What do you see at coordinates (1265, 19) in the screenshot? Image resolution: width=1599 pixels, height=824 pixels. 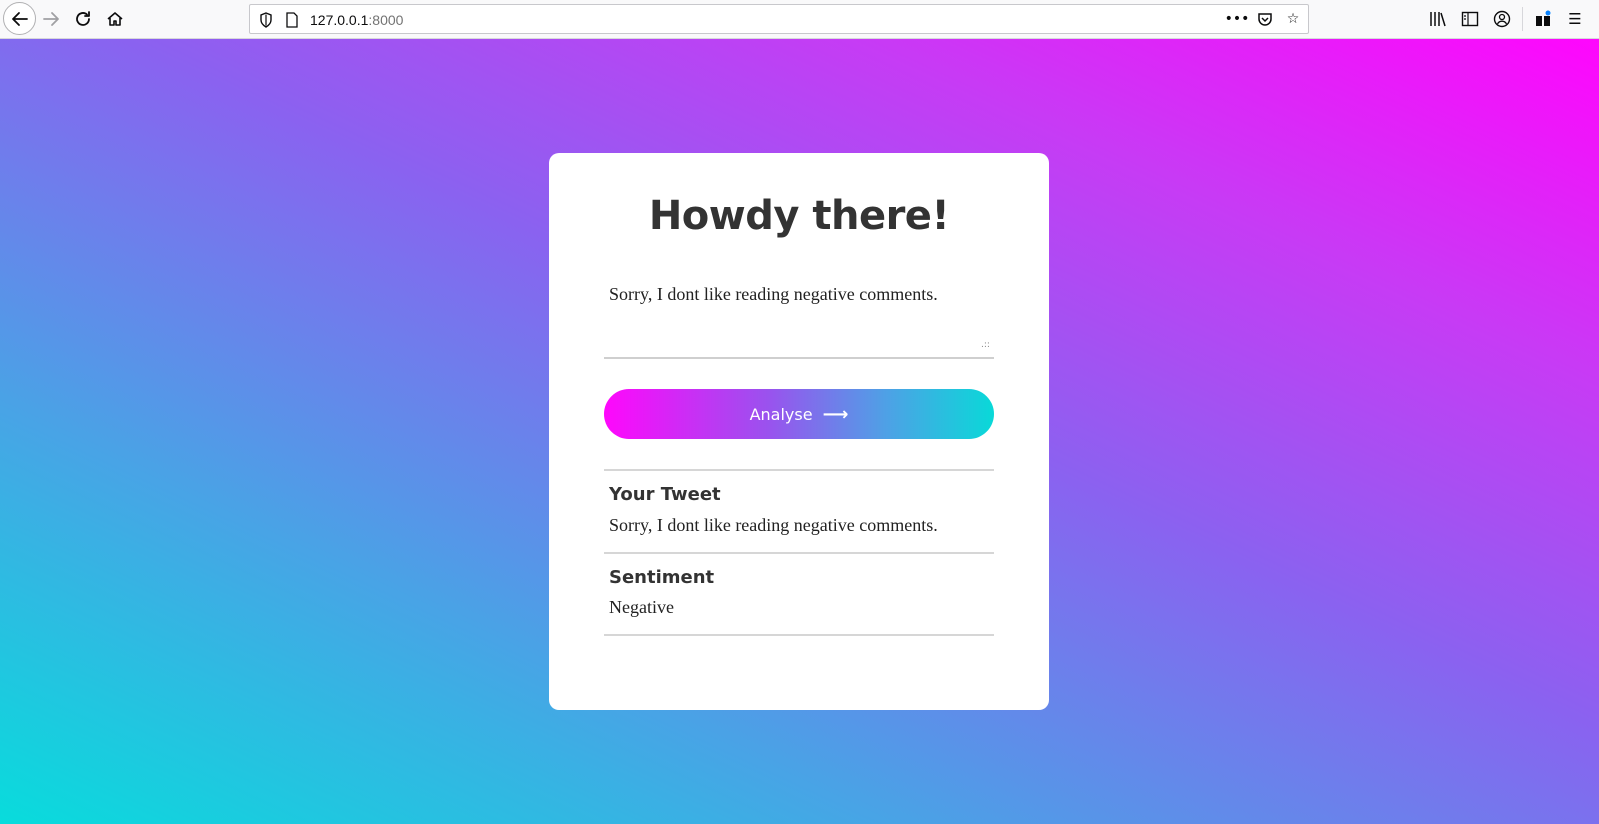 I see `pocket-icon` at bounding box center [1265, 19].